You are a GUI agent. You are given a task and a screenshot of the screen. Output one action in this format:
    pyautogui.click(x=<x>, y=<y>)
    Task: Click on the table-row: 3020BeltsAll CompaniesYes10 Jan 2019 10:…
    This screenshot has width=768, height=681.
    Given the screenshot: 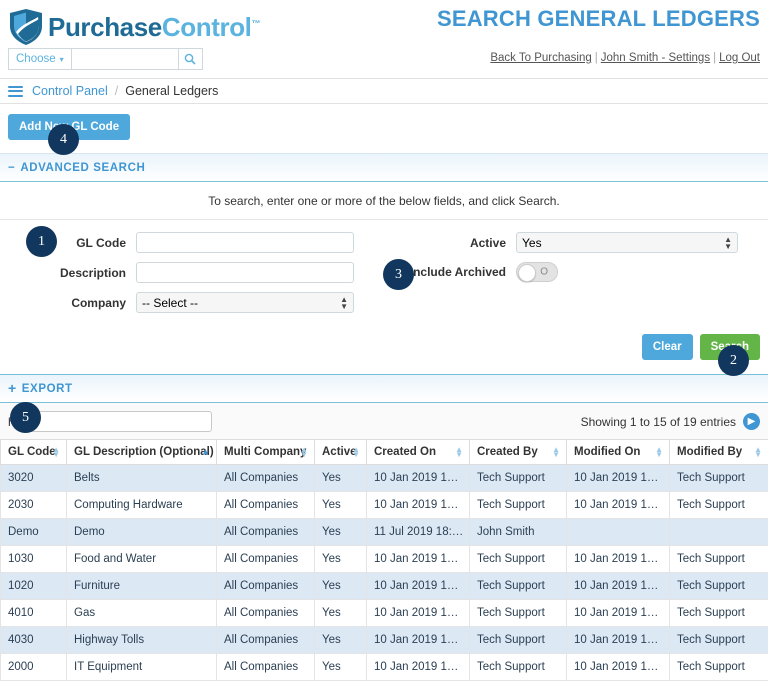 What is the action you would take?
    pyautogui.click(x=384, y=478)
    